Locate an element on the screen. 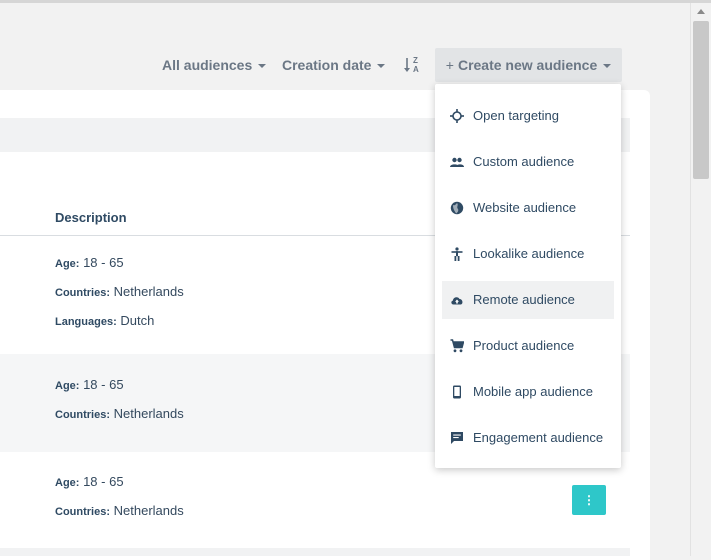  menu-item-open-targeting: Open targeting is located at coordinates (528, 116).